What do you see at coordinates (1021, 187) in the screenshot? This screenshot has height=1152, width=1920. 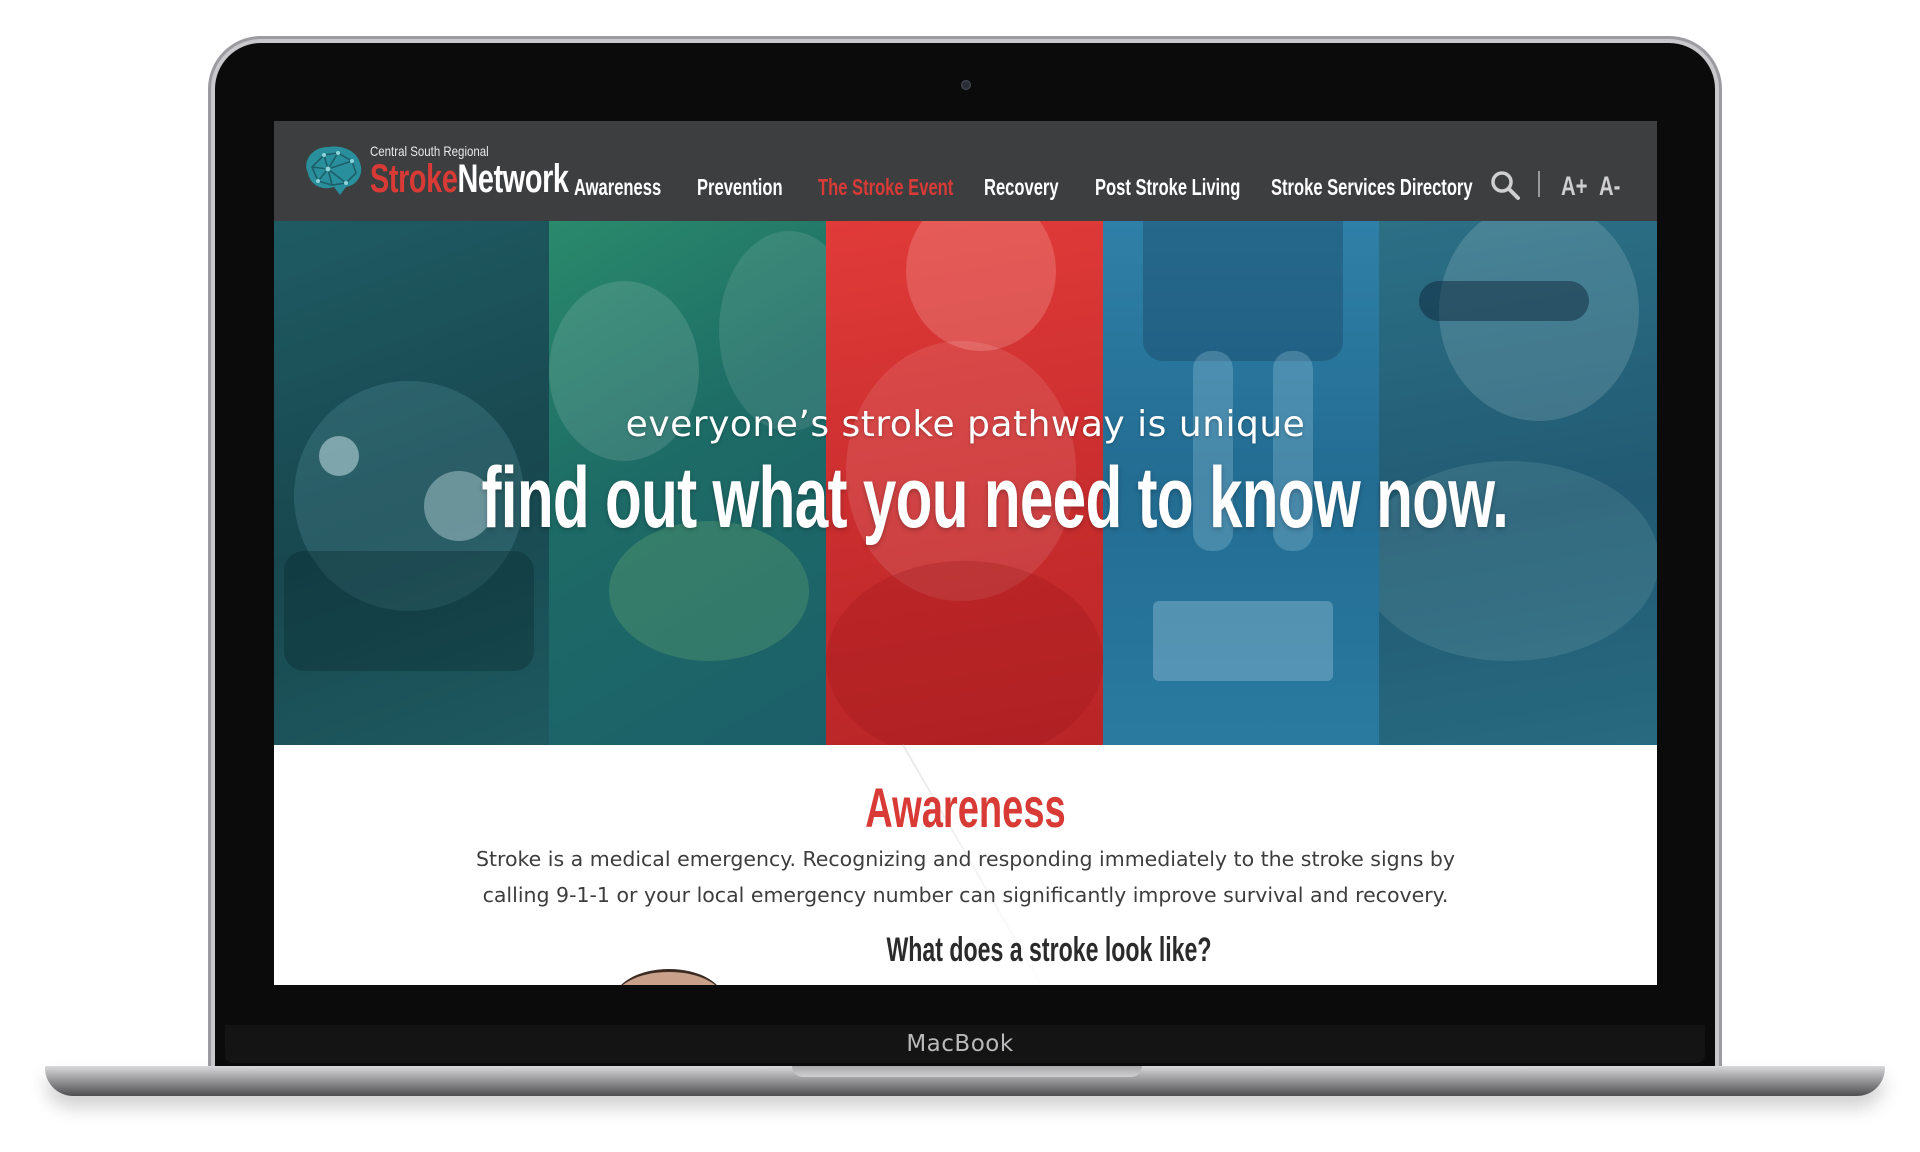 I see `nav-recovery: Recovery` at bounding box center [1021, 187].